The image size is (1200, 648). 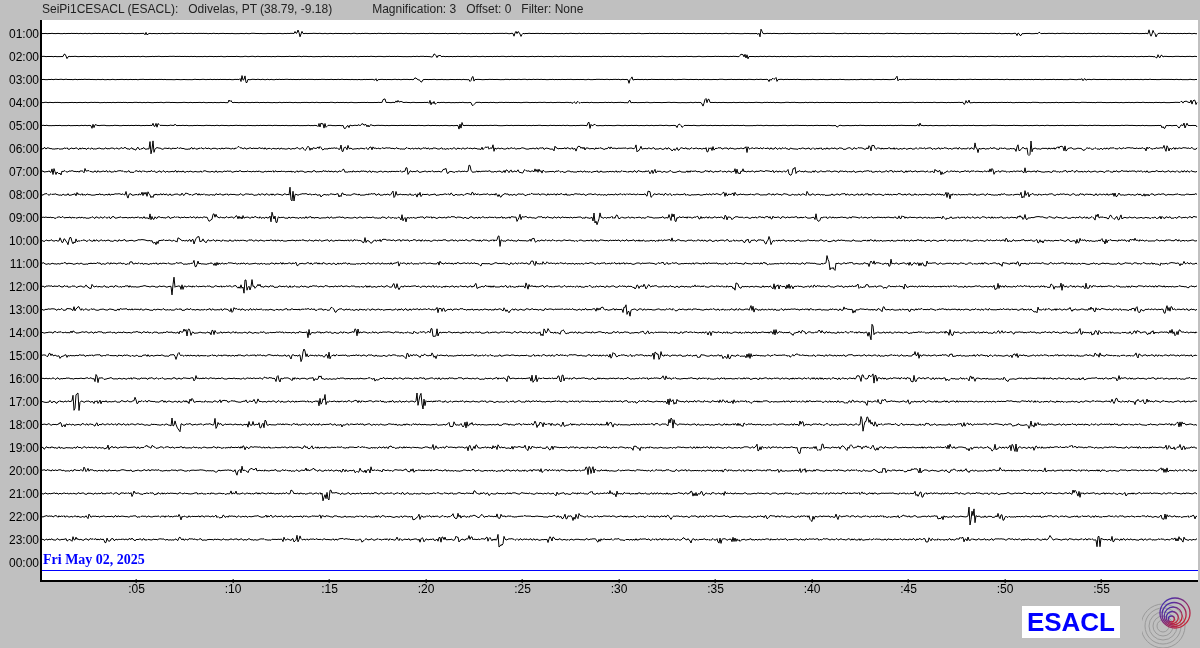 What do you see at coordinates (1070, 622) in the screenshot?
I see `logo-text: ESACL` at bounding box center [1070, 622].